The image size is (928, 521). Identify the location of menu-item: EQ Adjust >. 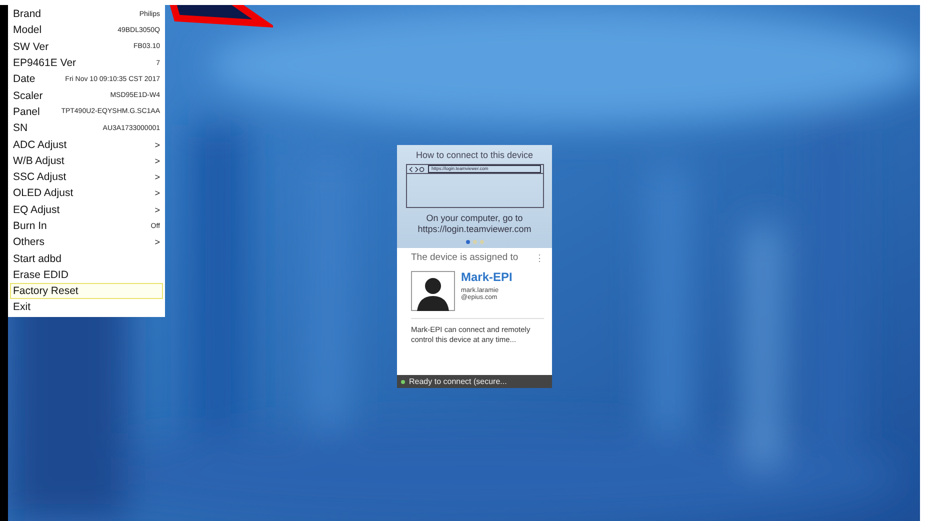
(86, 210).